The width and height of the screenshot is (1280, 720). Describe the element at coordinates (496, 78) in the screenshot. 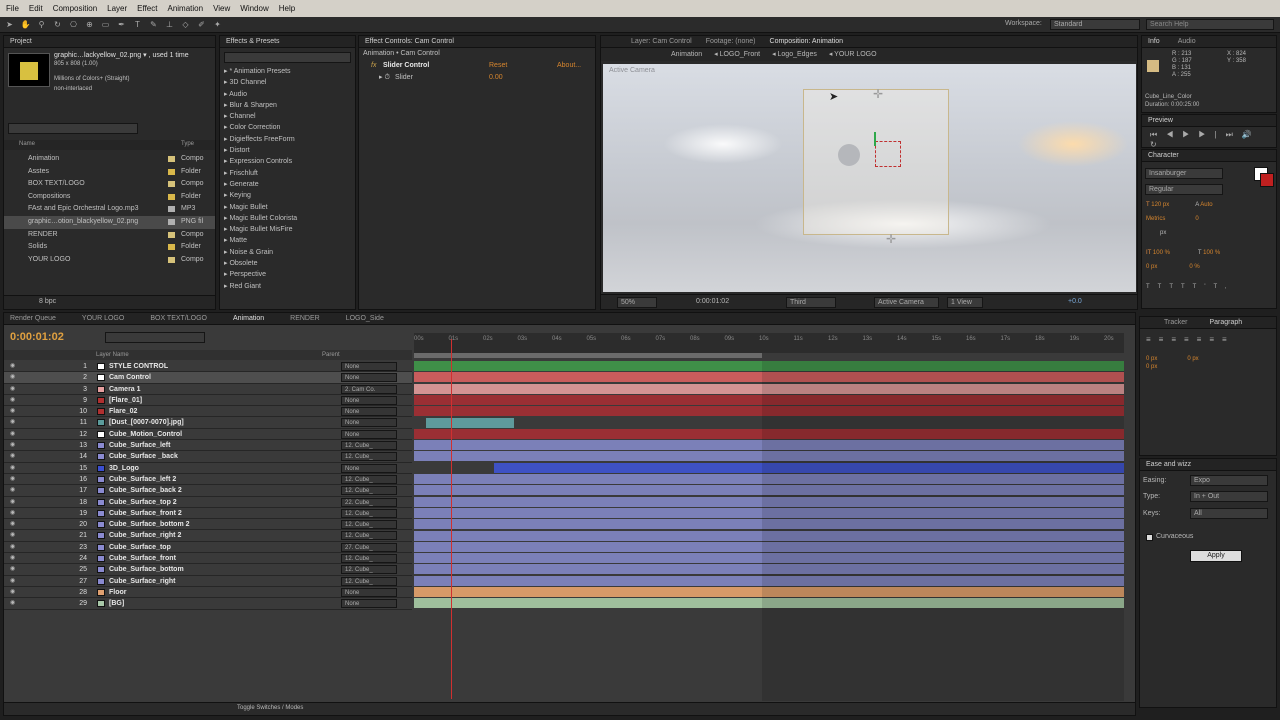

I see `slider-value: 0.00` at that location.